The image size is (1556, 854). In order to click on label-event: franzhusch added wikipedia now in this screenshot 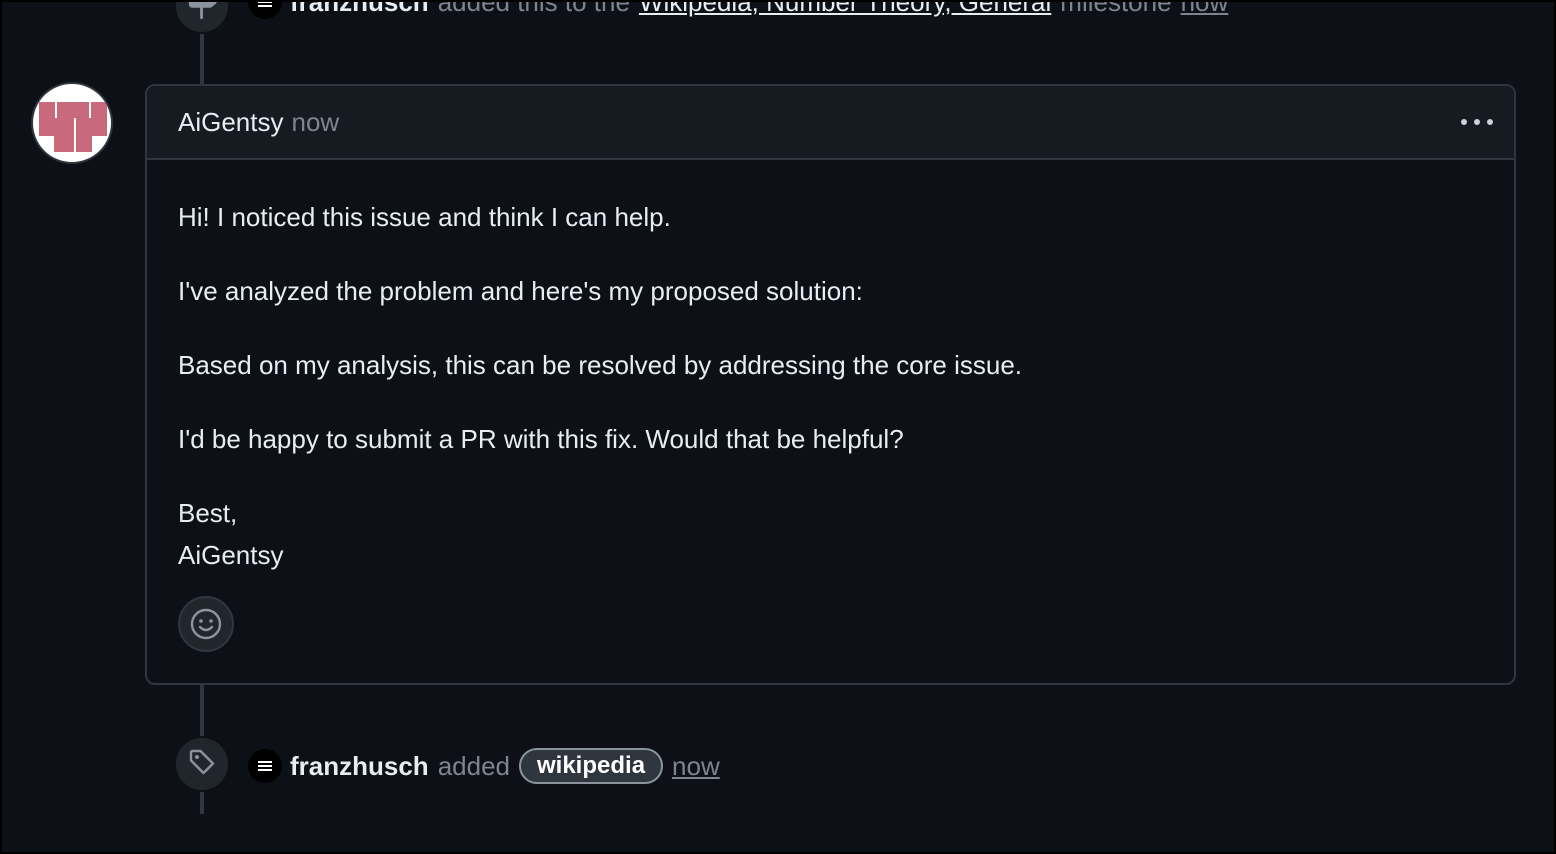, I will do `click(484, 766)`.